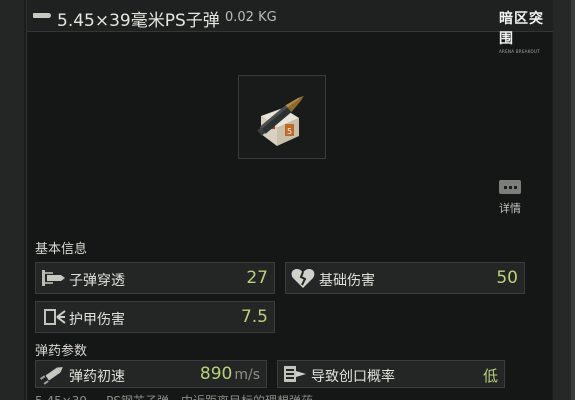  Describe the element at coordinates (490, 376) in the screenshot. I see `stat-value: 低` at that location.